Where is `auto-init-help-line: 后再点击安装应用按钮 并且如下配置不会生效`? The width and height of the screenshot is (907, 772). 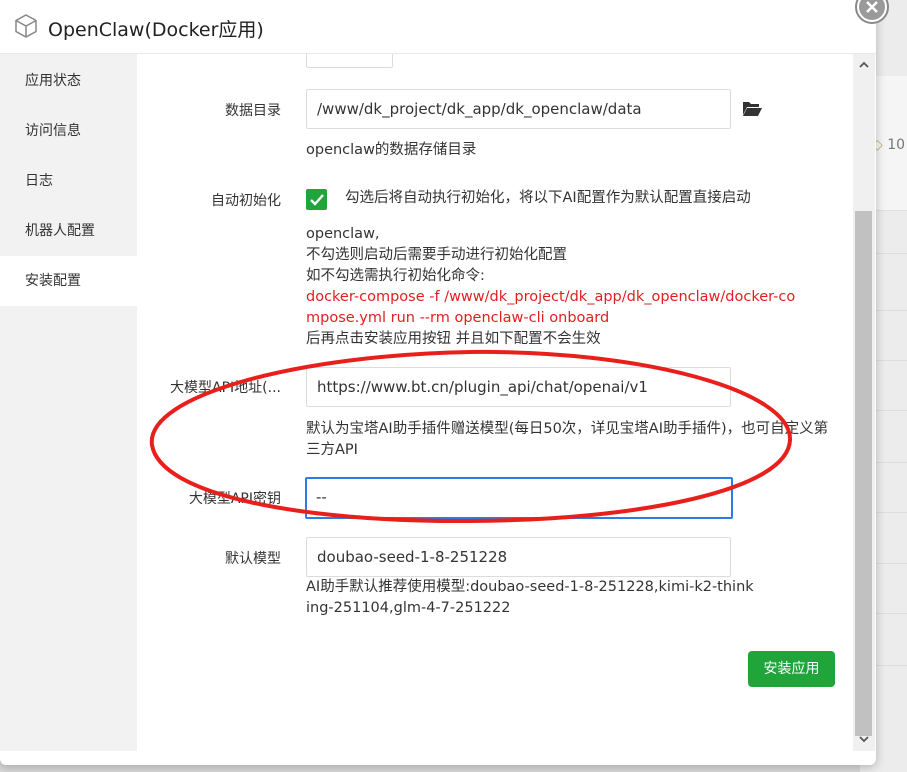
auto-init-help-line: 后再点击安装应用按钮 并且如下配置不会生效 is located at coordinates (453, 339).